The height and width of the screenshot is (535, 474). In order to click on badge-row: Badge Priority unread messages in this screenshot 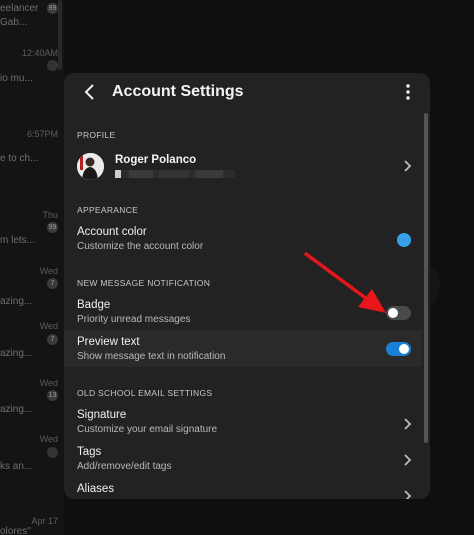, I will do `click(243, 312)`.